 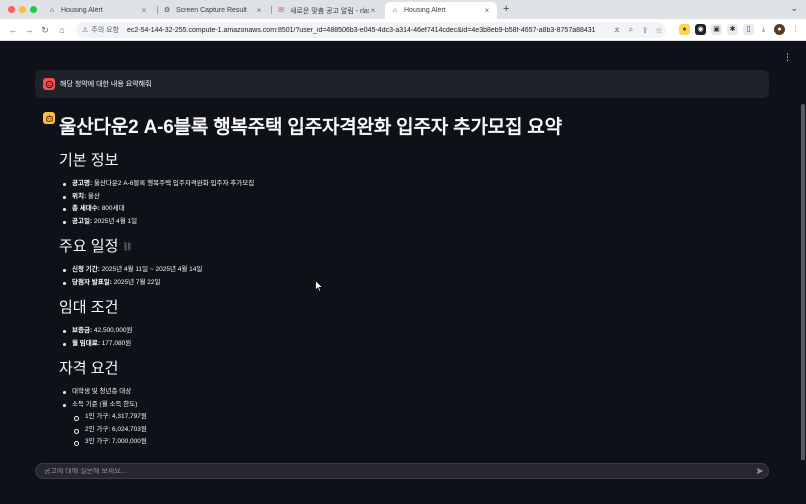 I want to click on download-icon: ⤓, so click(x=763, y=29).